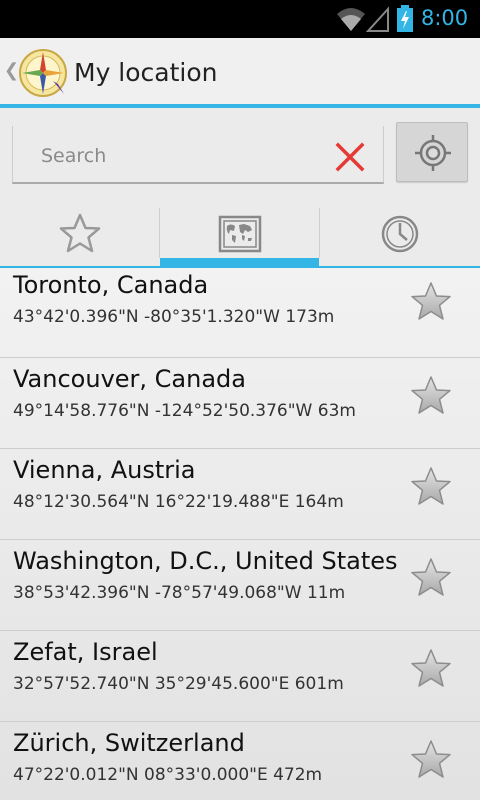 The height and width of the screenshot is (800, 480). I want to click on search-input, so click(181, 156).